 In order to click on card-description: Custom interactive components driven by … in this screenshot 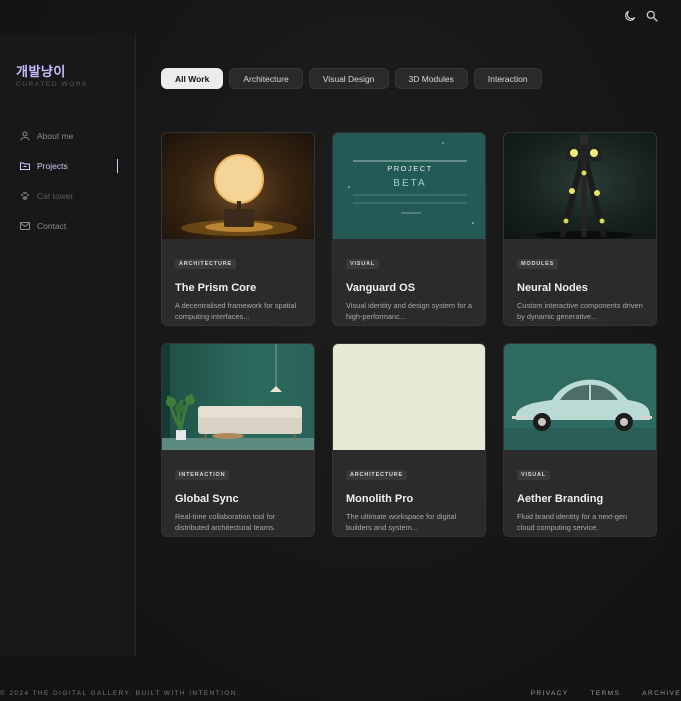, I will do `click(580, 311)`.